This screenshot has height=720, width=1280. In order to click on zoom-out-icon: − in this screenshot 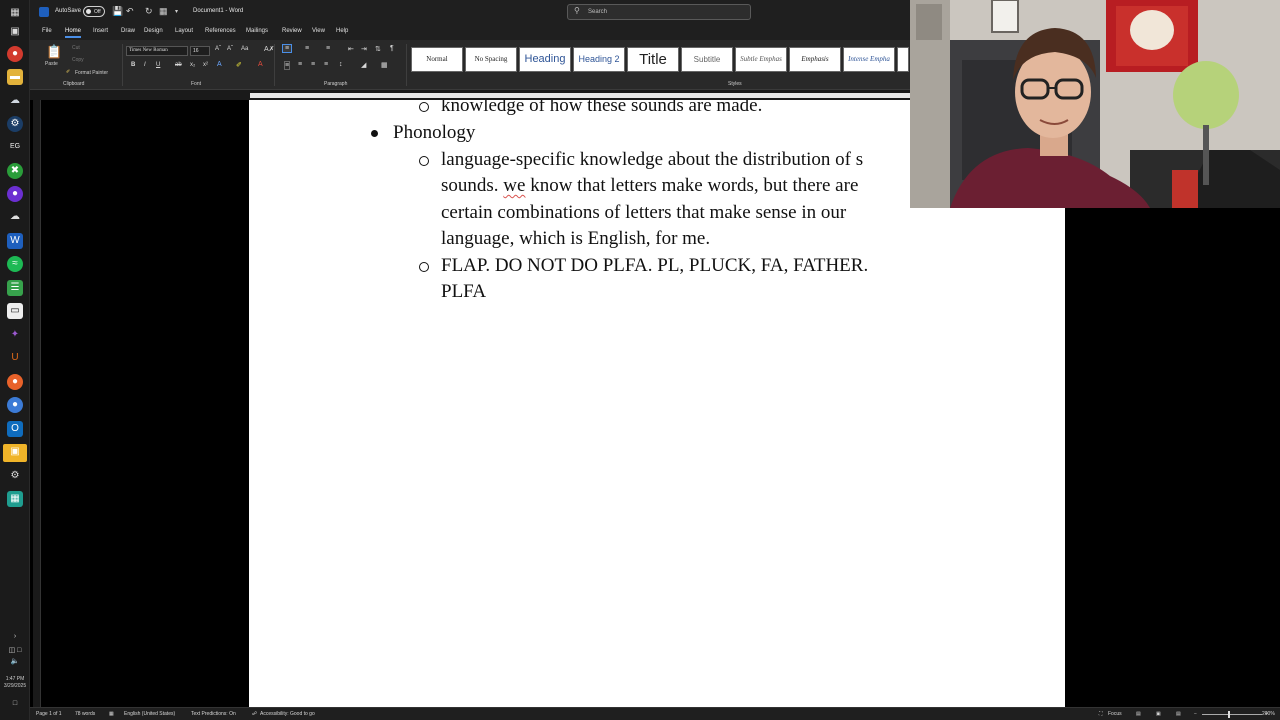, I will do `click(1195, 714)`.